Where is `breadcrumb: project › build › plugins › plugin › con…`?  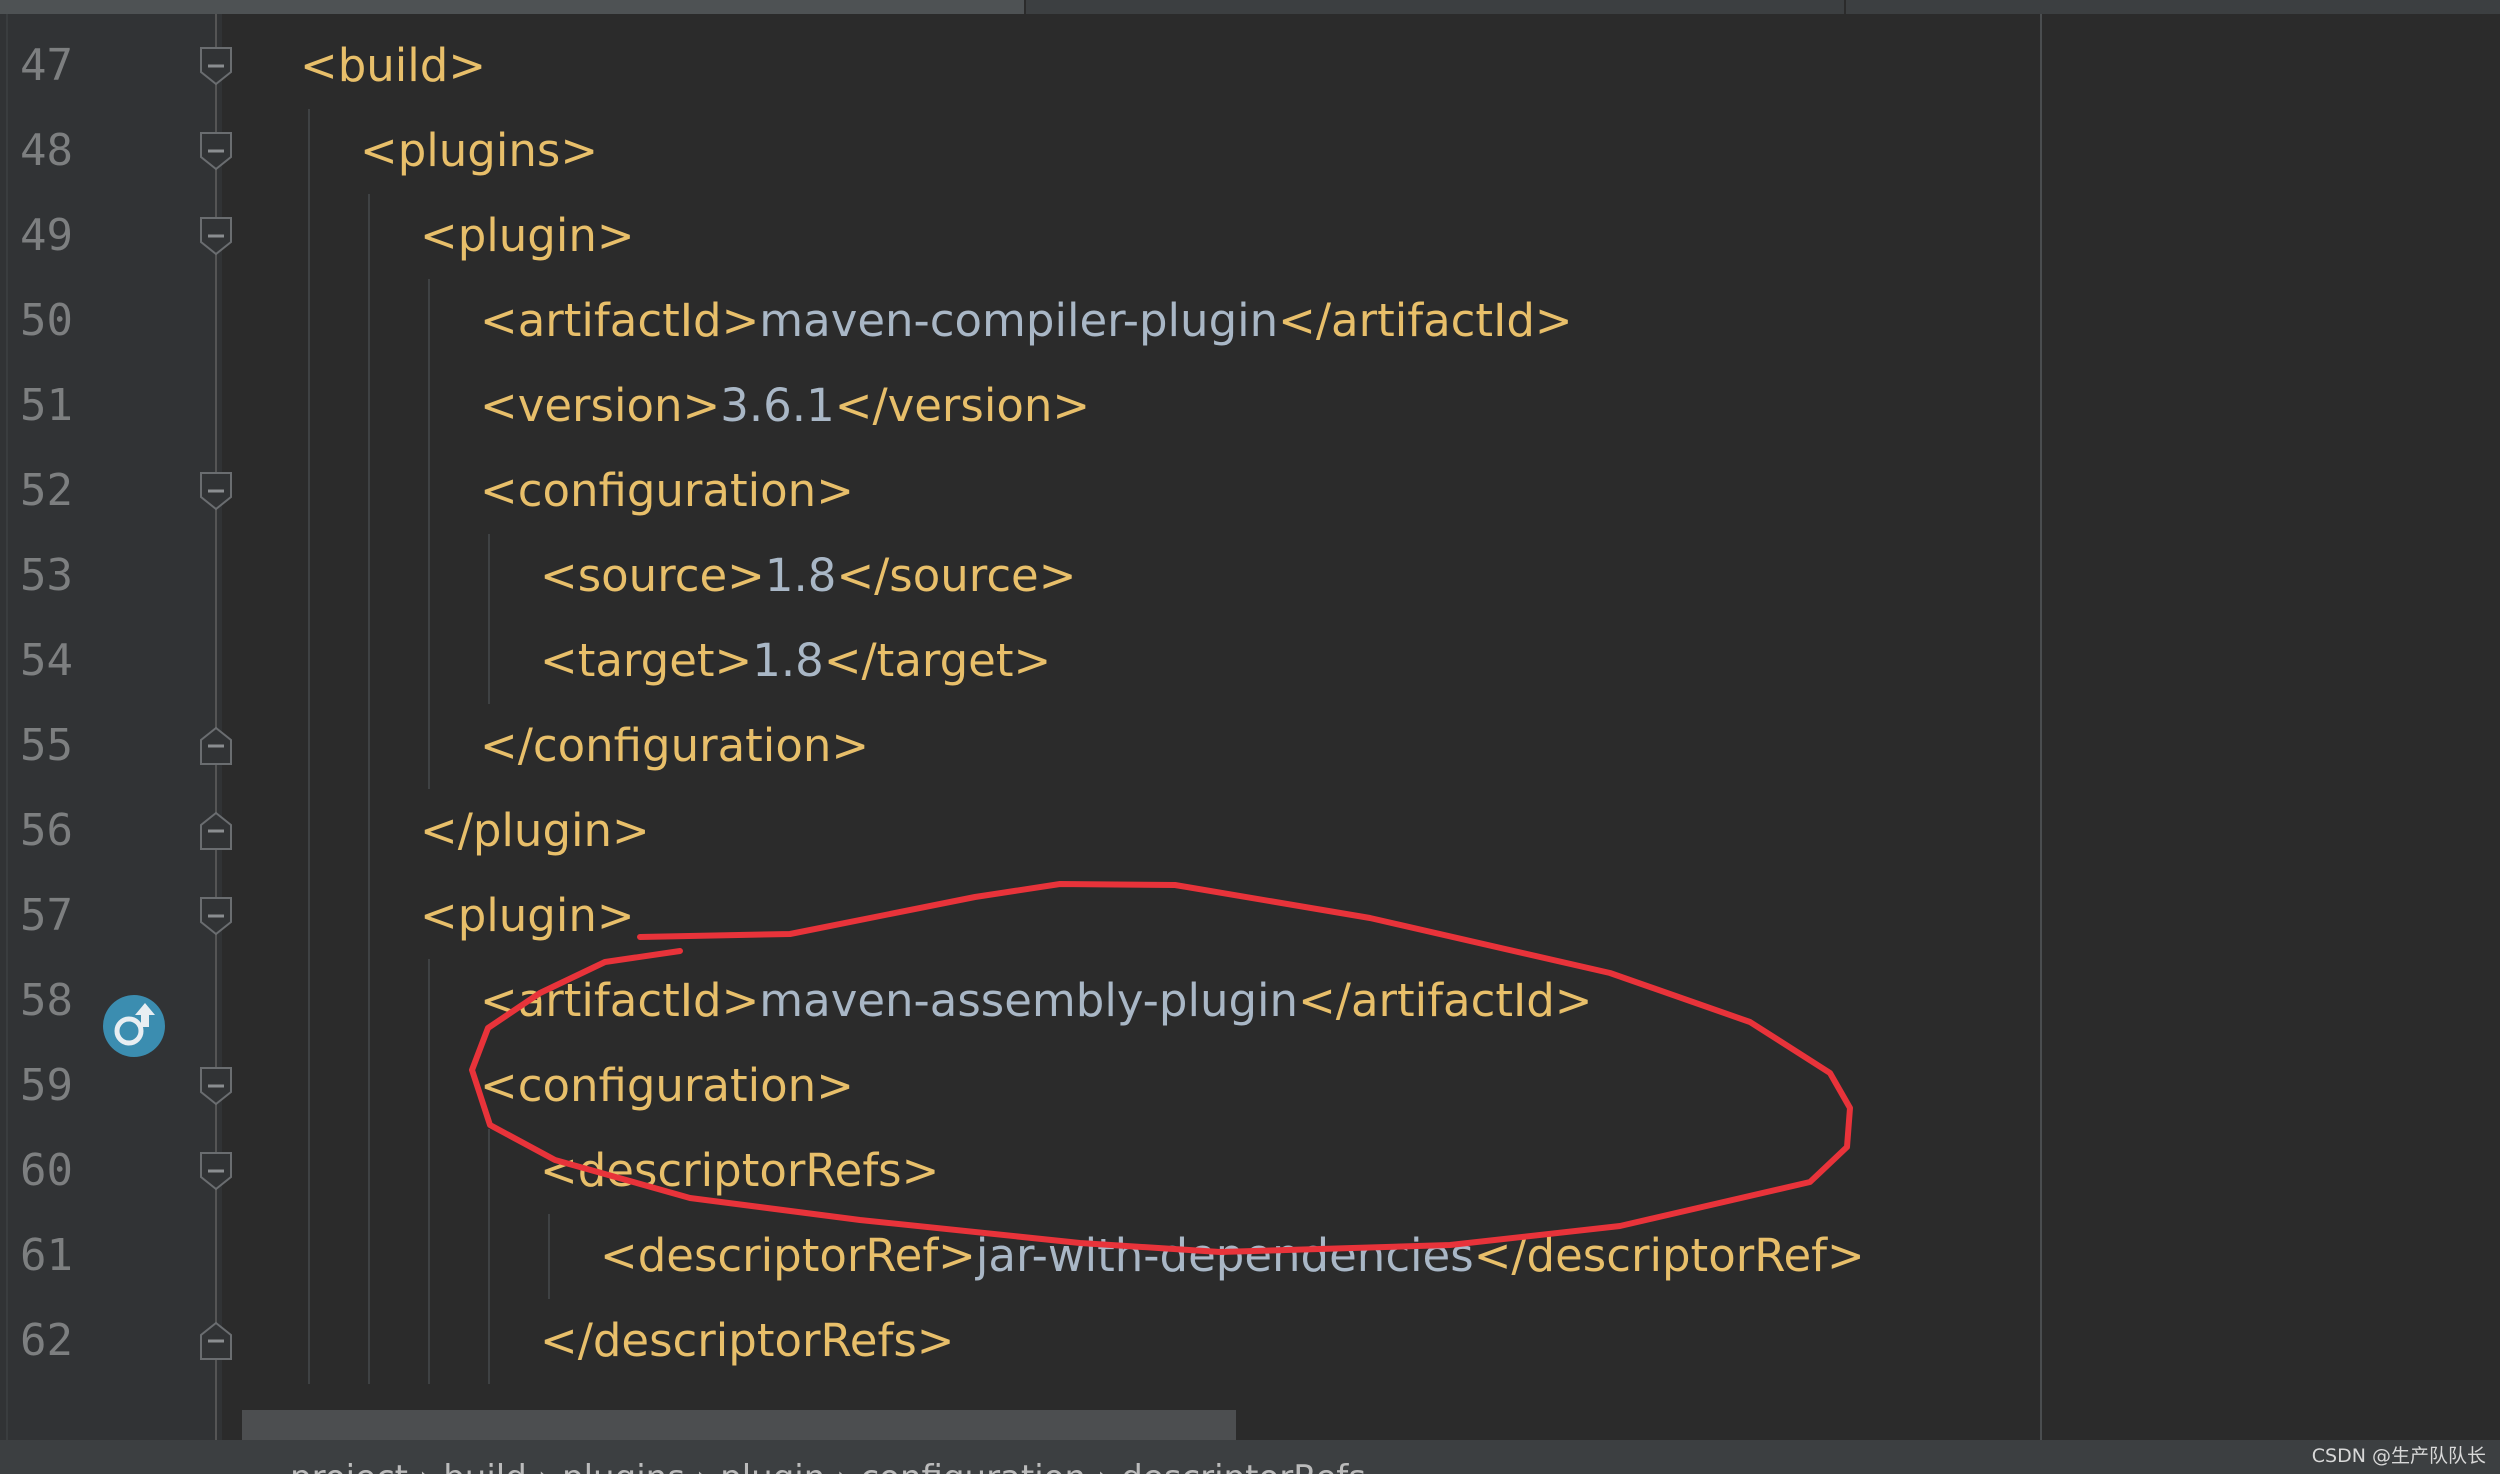
breadcrumb: project › build › plugins › plugin › con… is located at coordinates (1250, 1457).